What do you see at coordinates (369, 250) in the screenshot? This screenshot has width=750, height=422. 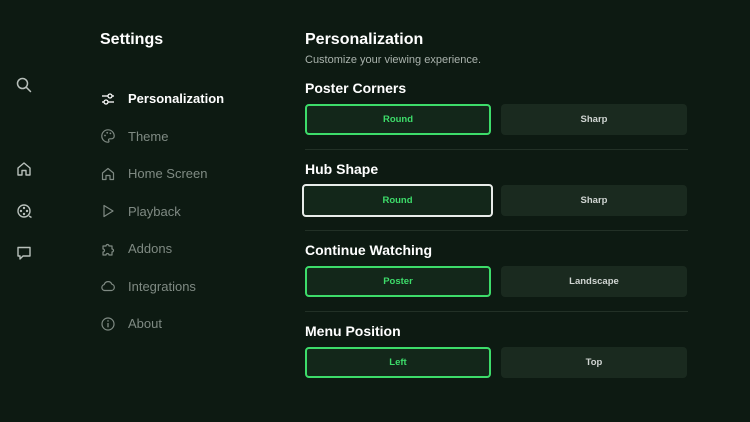 I see `section-title: Continue Watching` at bounding box center [369, 250].